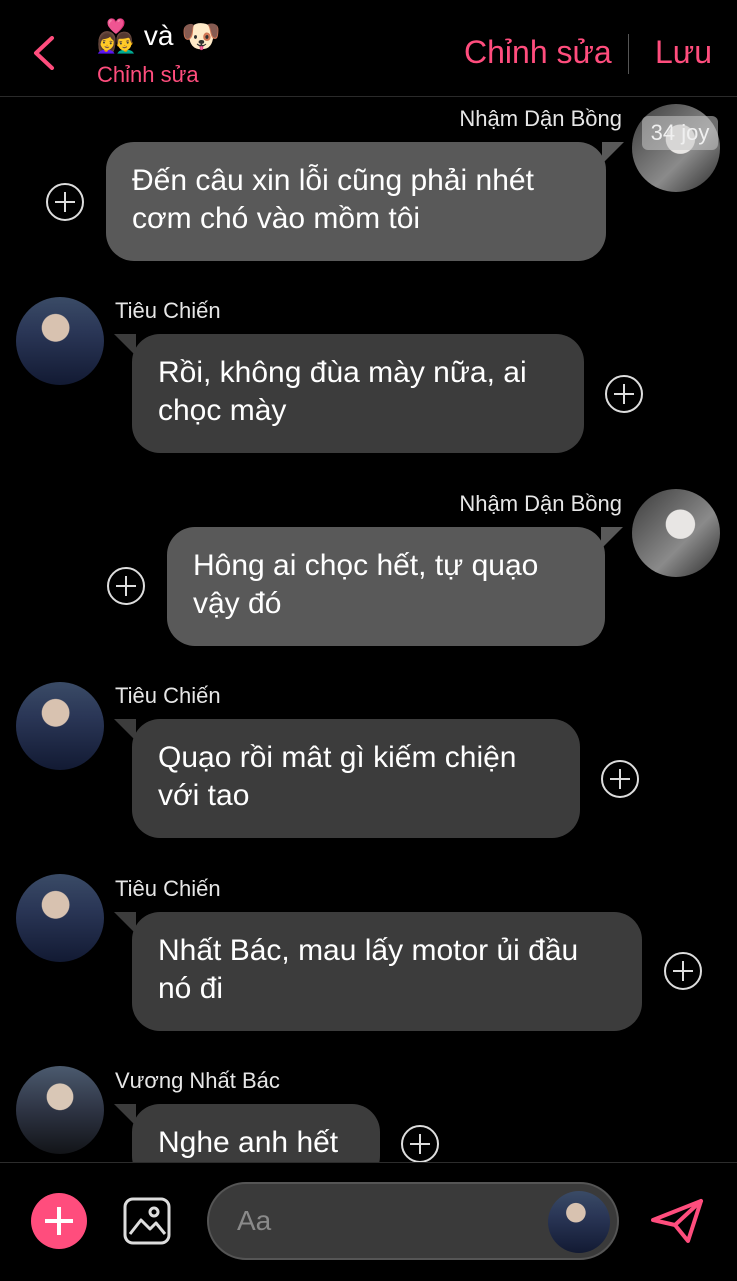 This screenshot has height=1281, width=737. What do you see at coordinates (347, 778) in the screenshot?
I see `message-bubble: Quạo rồi mât gì kiếm chiện với tao` at bounding box center [347, 778].